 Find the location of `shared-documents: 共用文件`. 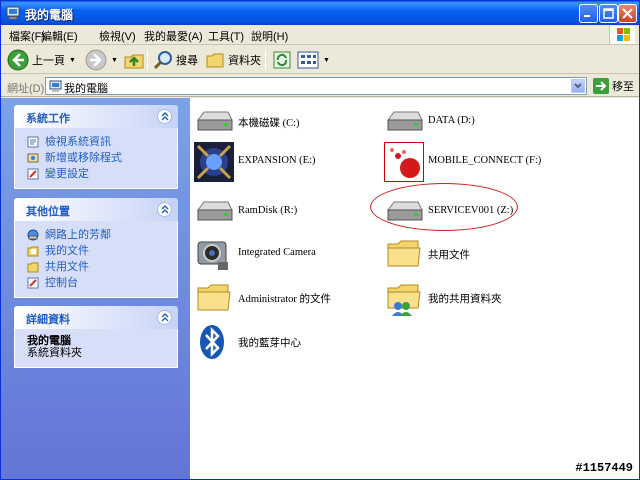

shared-documents: 共用文件 is located at coordinates (474, 256).